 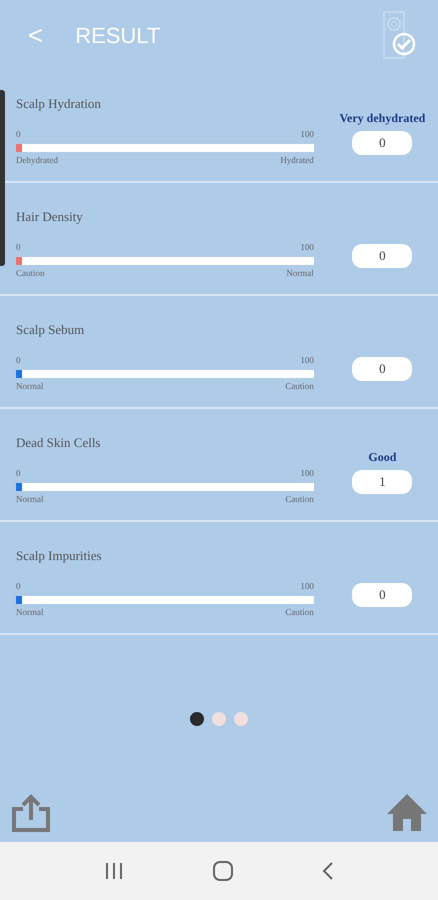 I want to click on device-check-icon, so click(x=400, y=35).